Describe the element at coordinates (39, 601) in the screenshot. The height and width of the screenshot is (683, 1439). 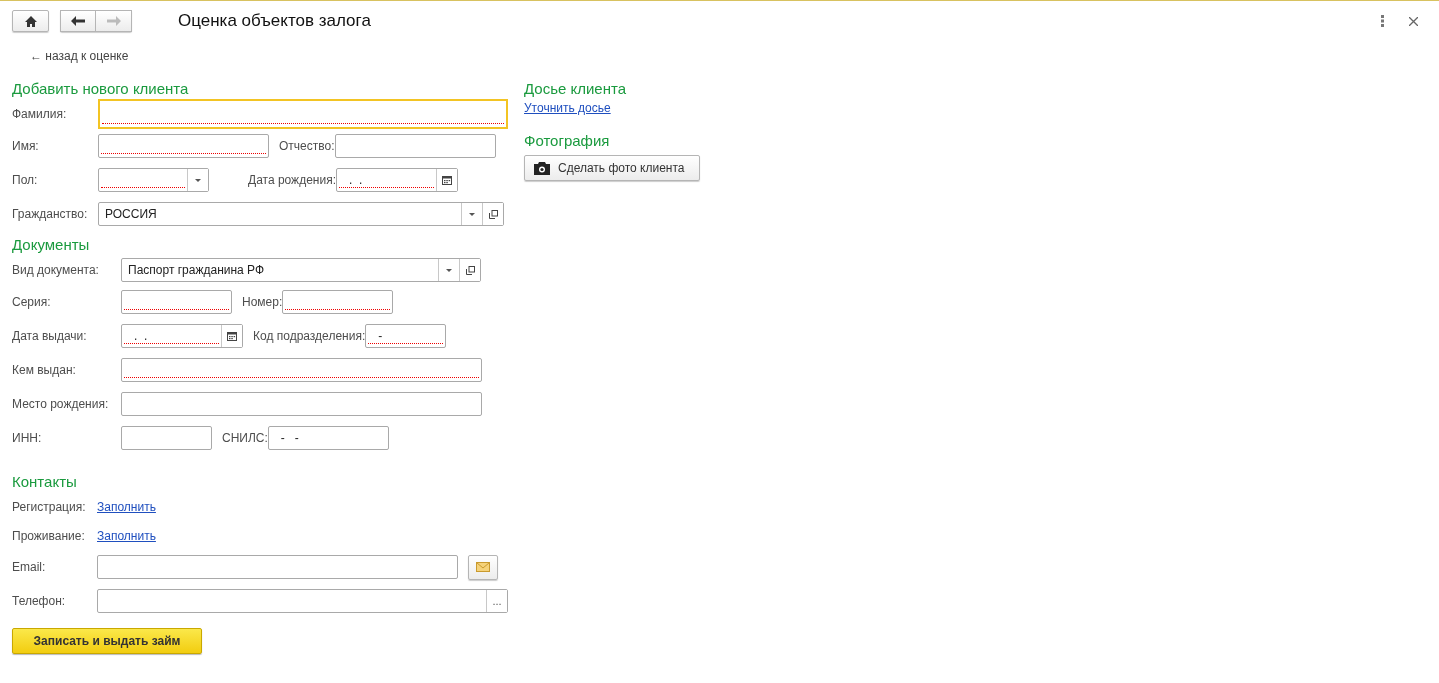
I see `field-label: Телефон:` at that location.